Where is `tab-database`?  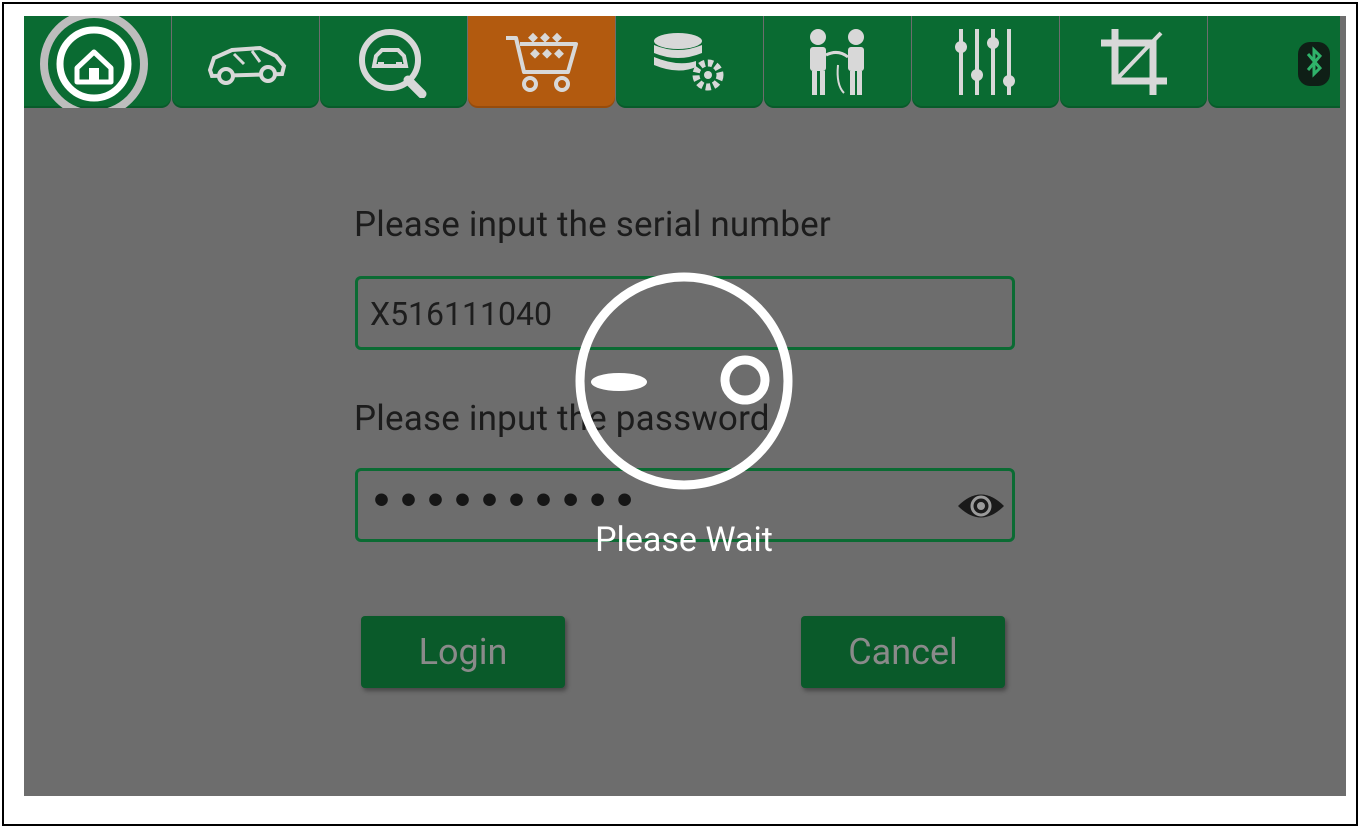 tab-database is located at coordinates (689, 62).